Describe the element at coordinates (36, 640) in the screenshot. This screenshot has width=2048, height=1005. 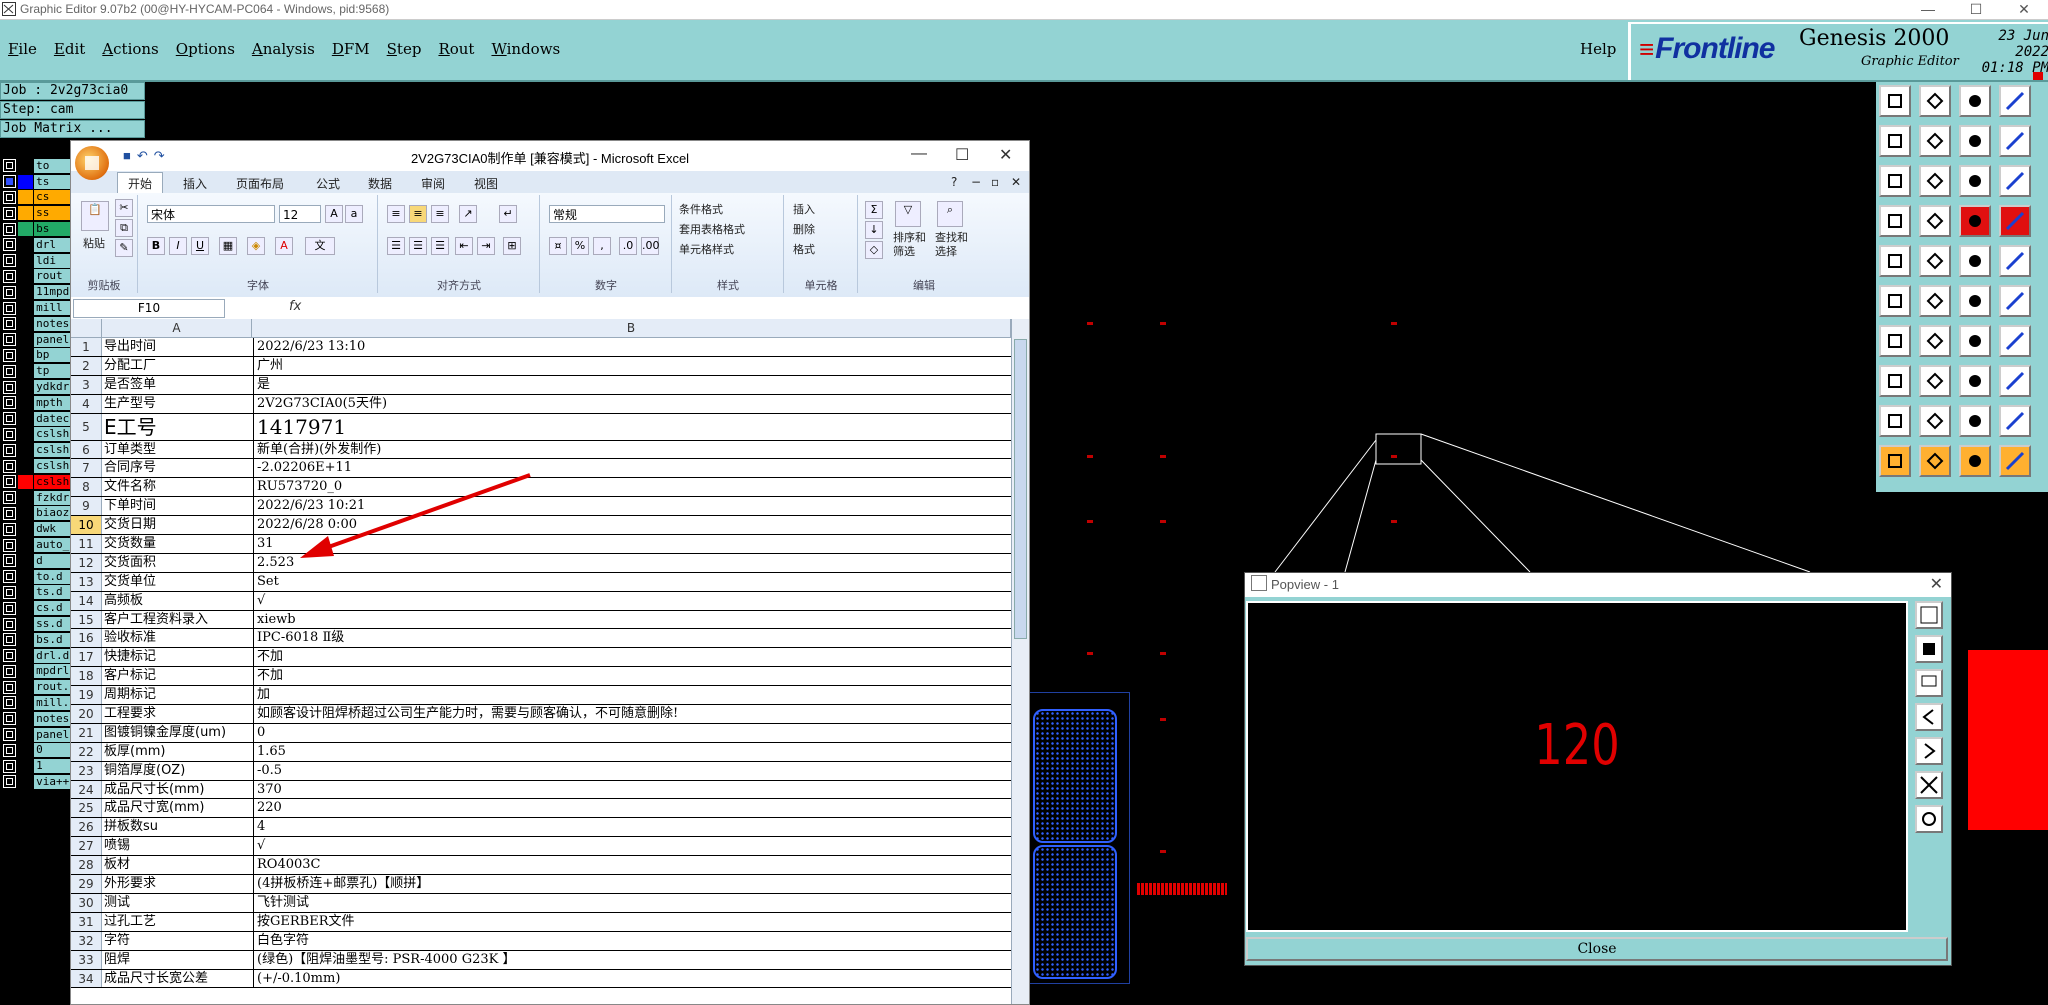
I see `layer-row: bs.d` at that location.